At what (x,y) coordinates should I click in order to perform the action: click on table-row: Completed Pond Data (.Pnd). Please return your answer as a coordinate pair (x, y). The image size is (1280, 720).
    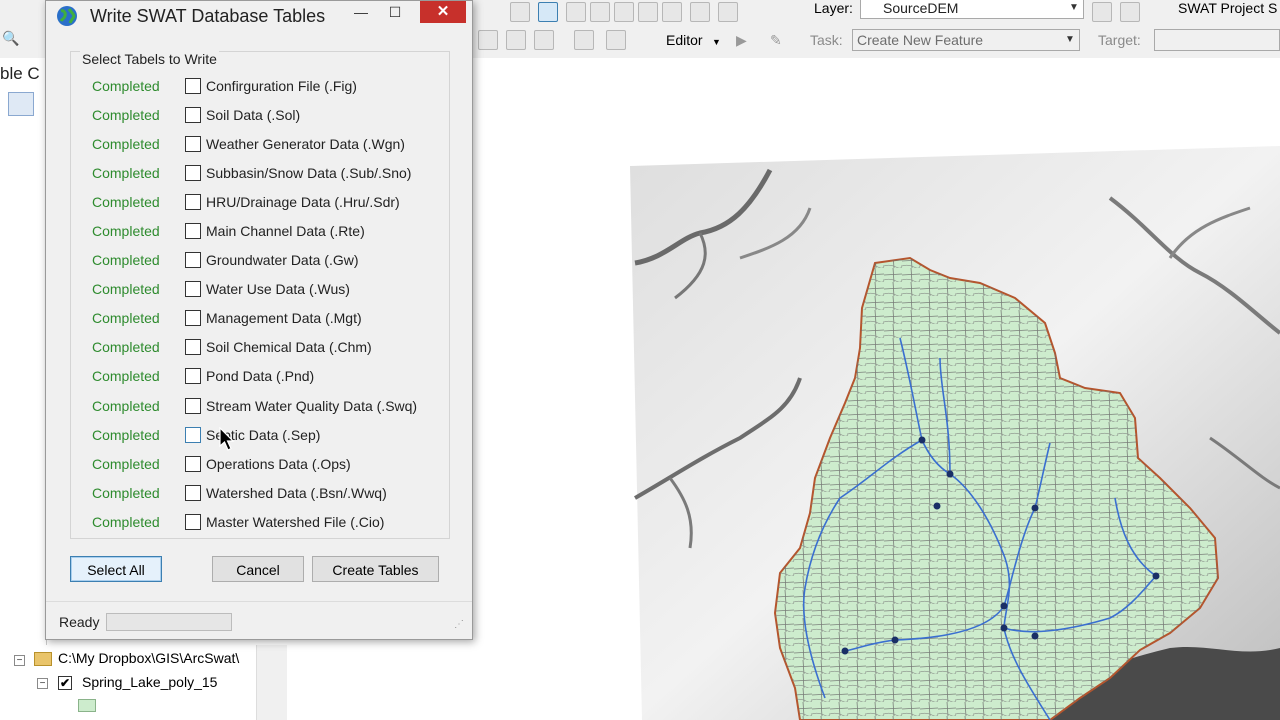
    Looking at the image, I should click on (256, 381).